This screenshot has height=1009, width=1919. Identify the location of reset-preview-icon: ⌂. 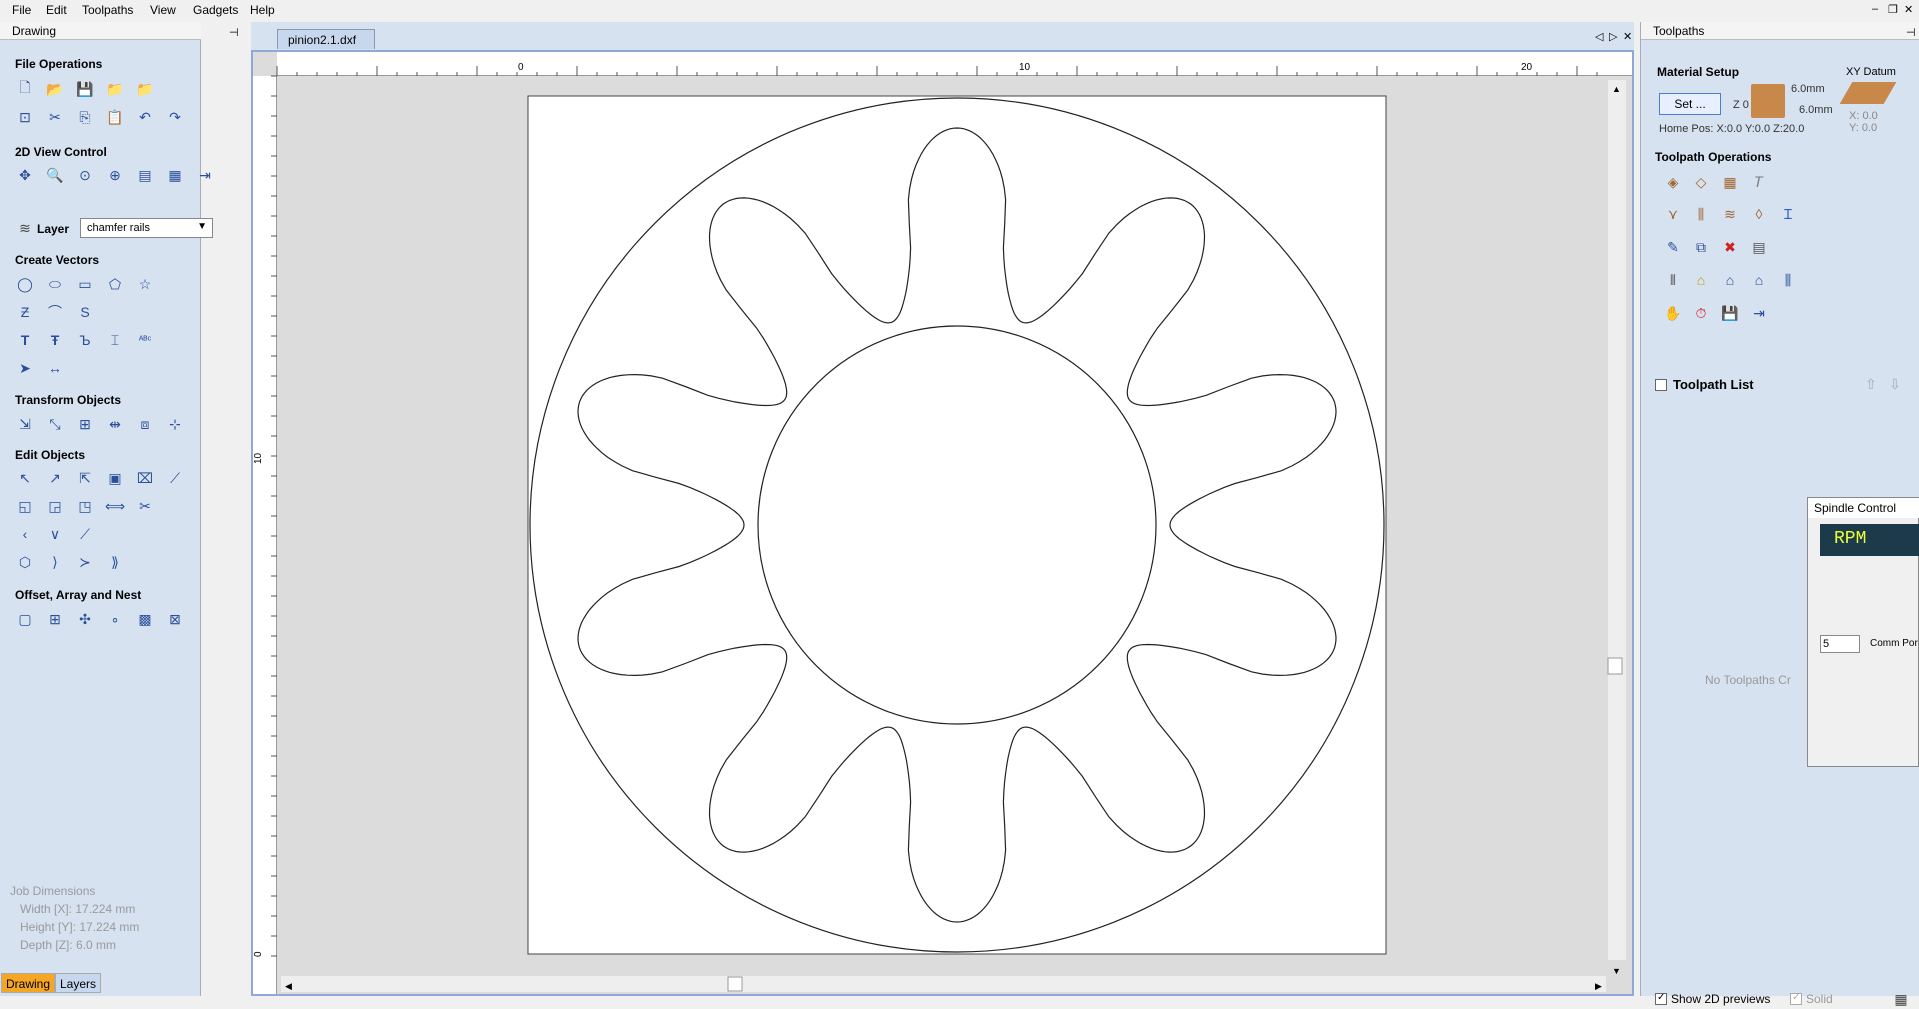
(1759, 280).